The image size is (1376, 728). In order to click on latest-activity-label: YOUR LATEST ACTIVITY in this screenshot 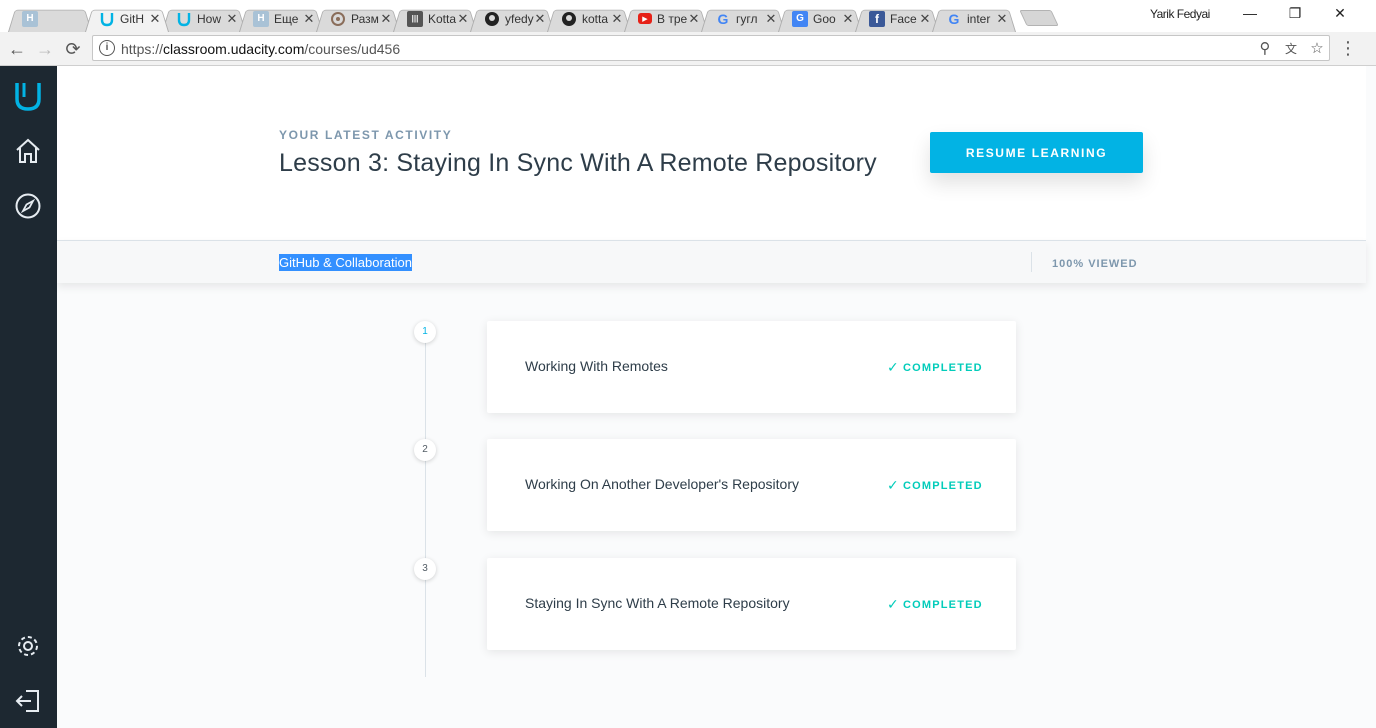, I will do `click(366, 135)`.